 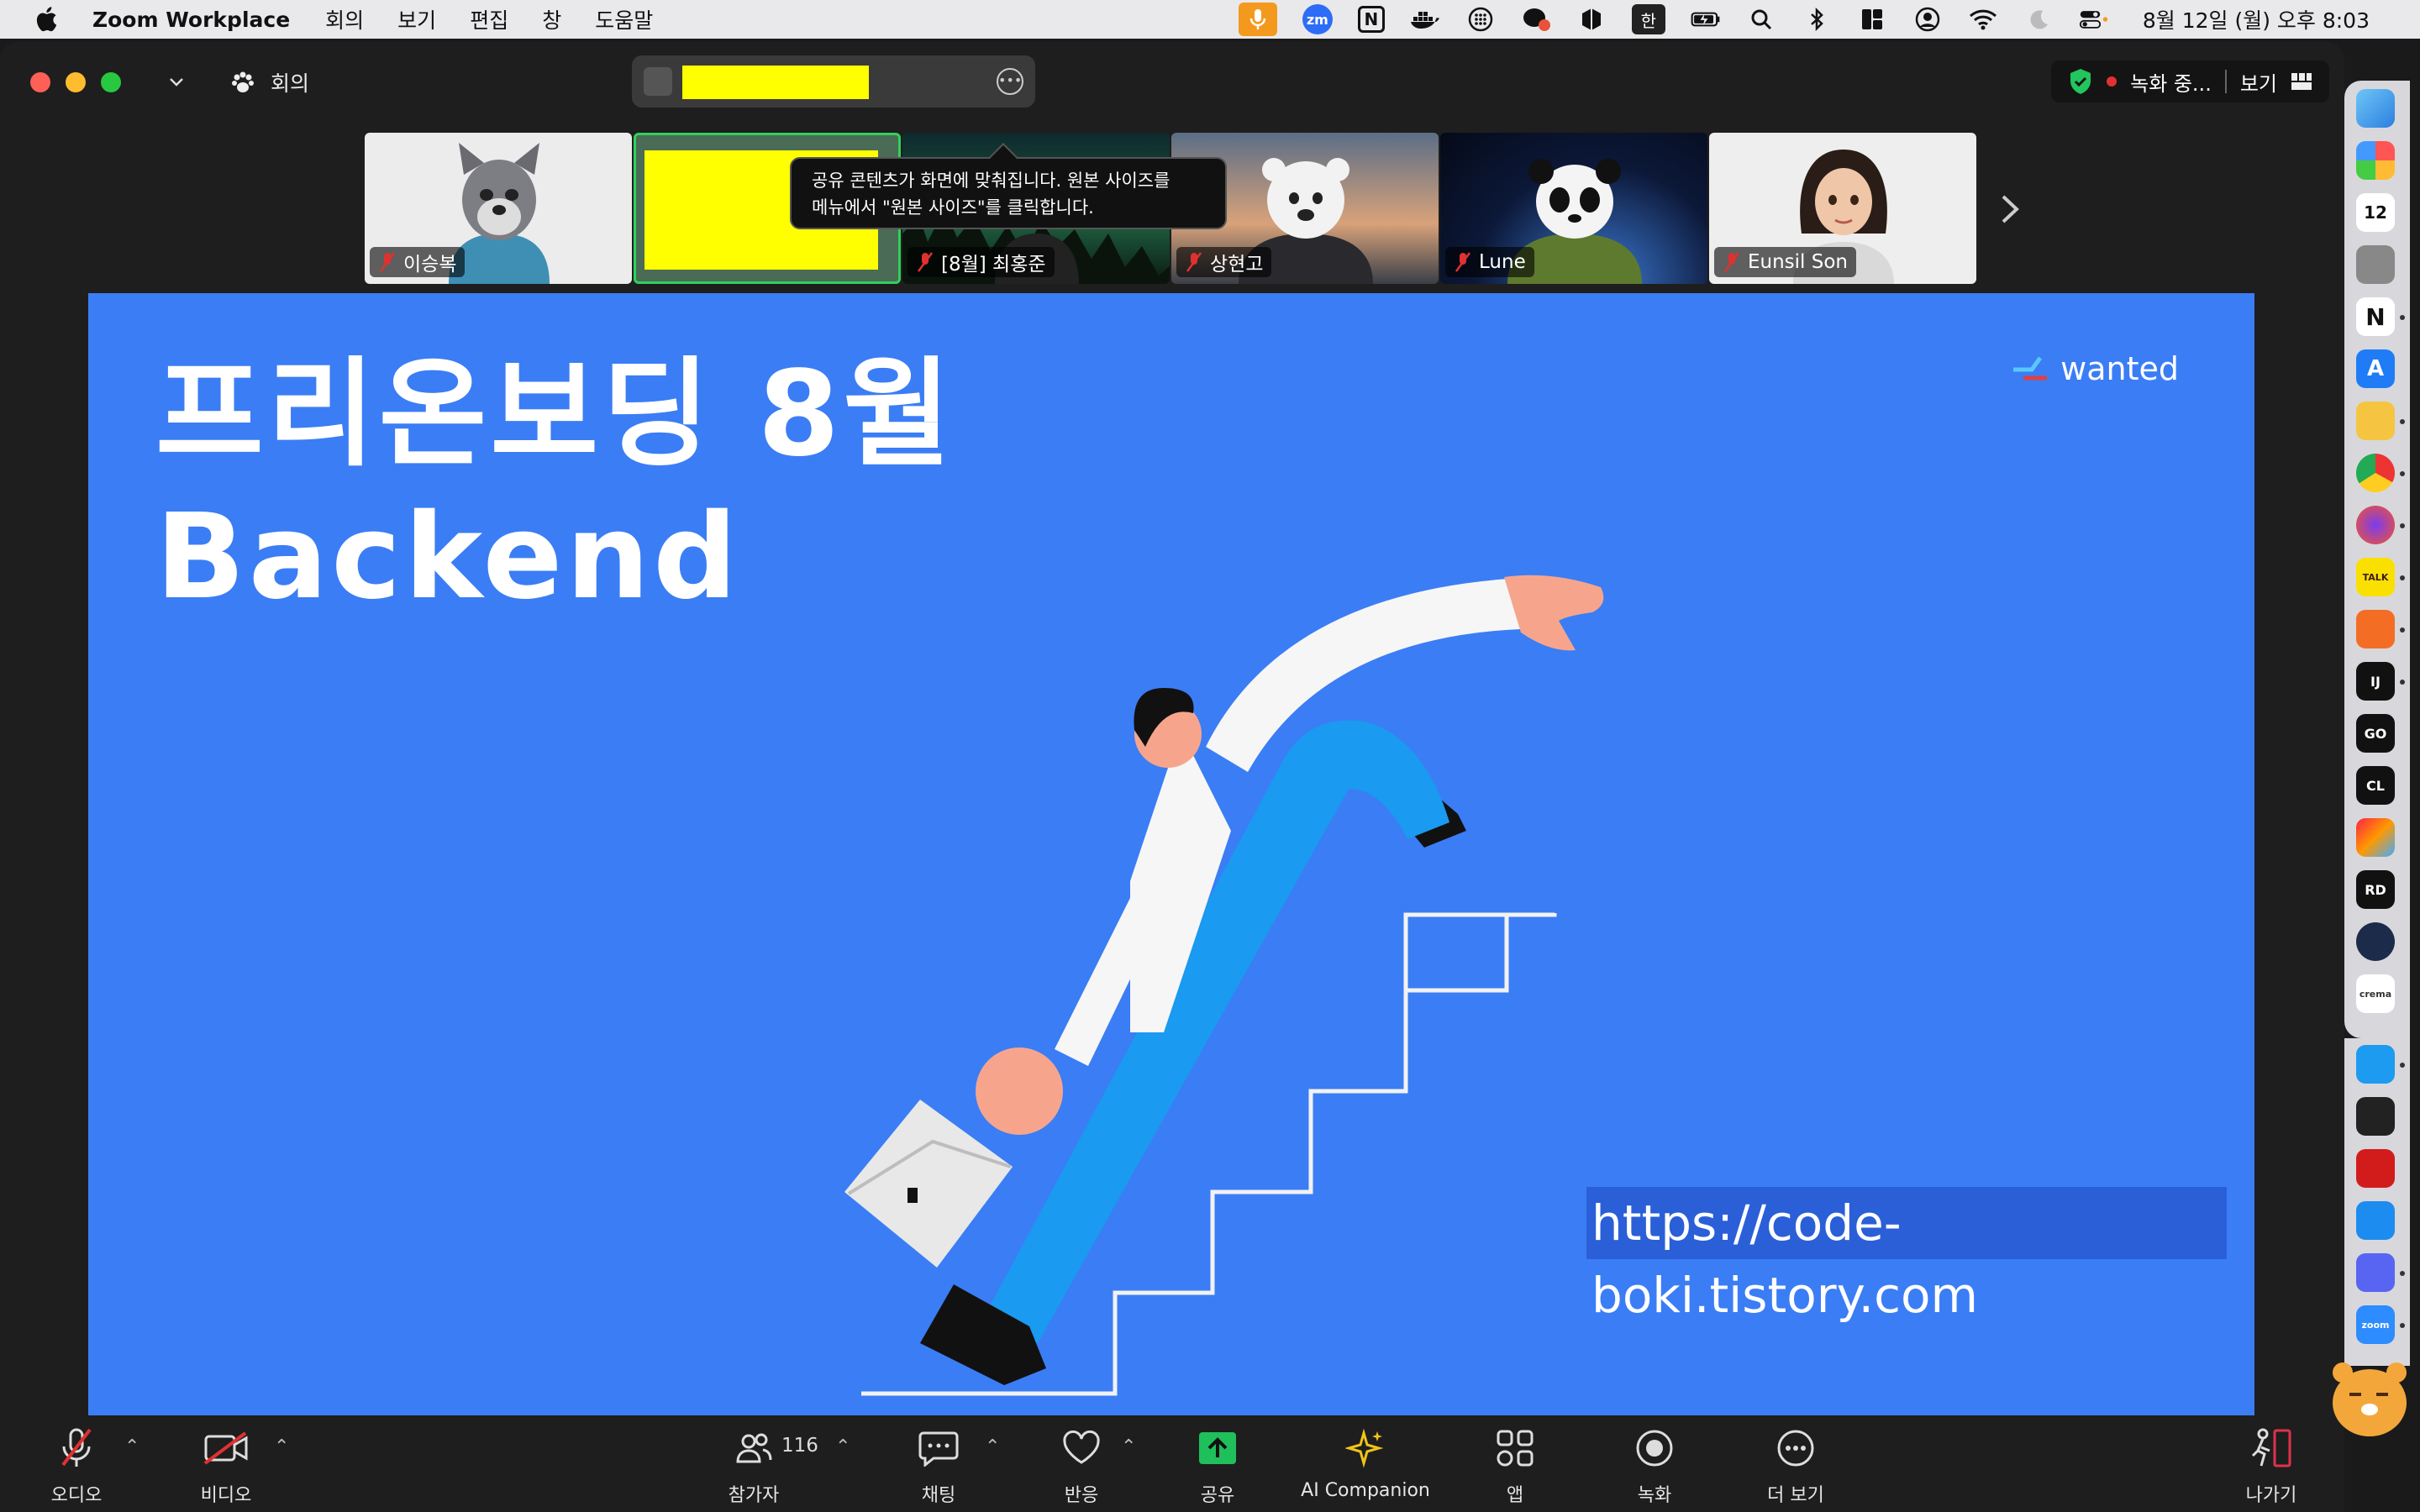 I want to click on messenger-icon, so click(x=1536, y=19).